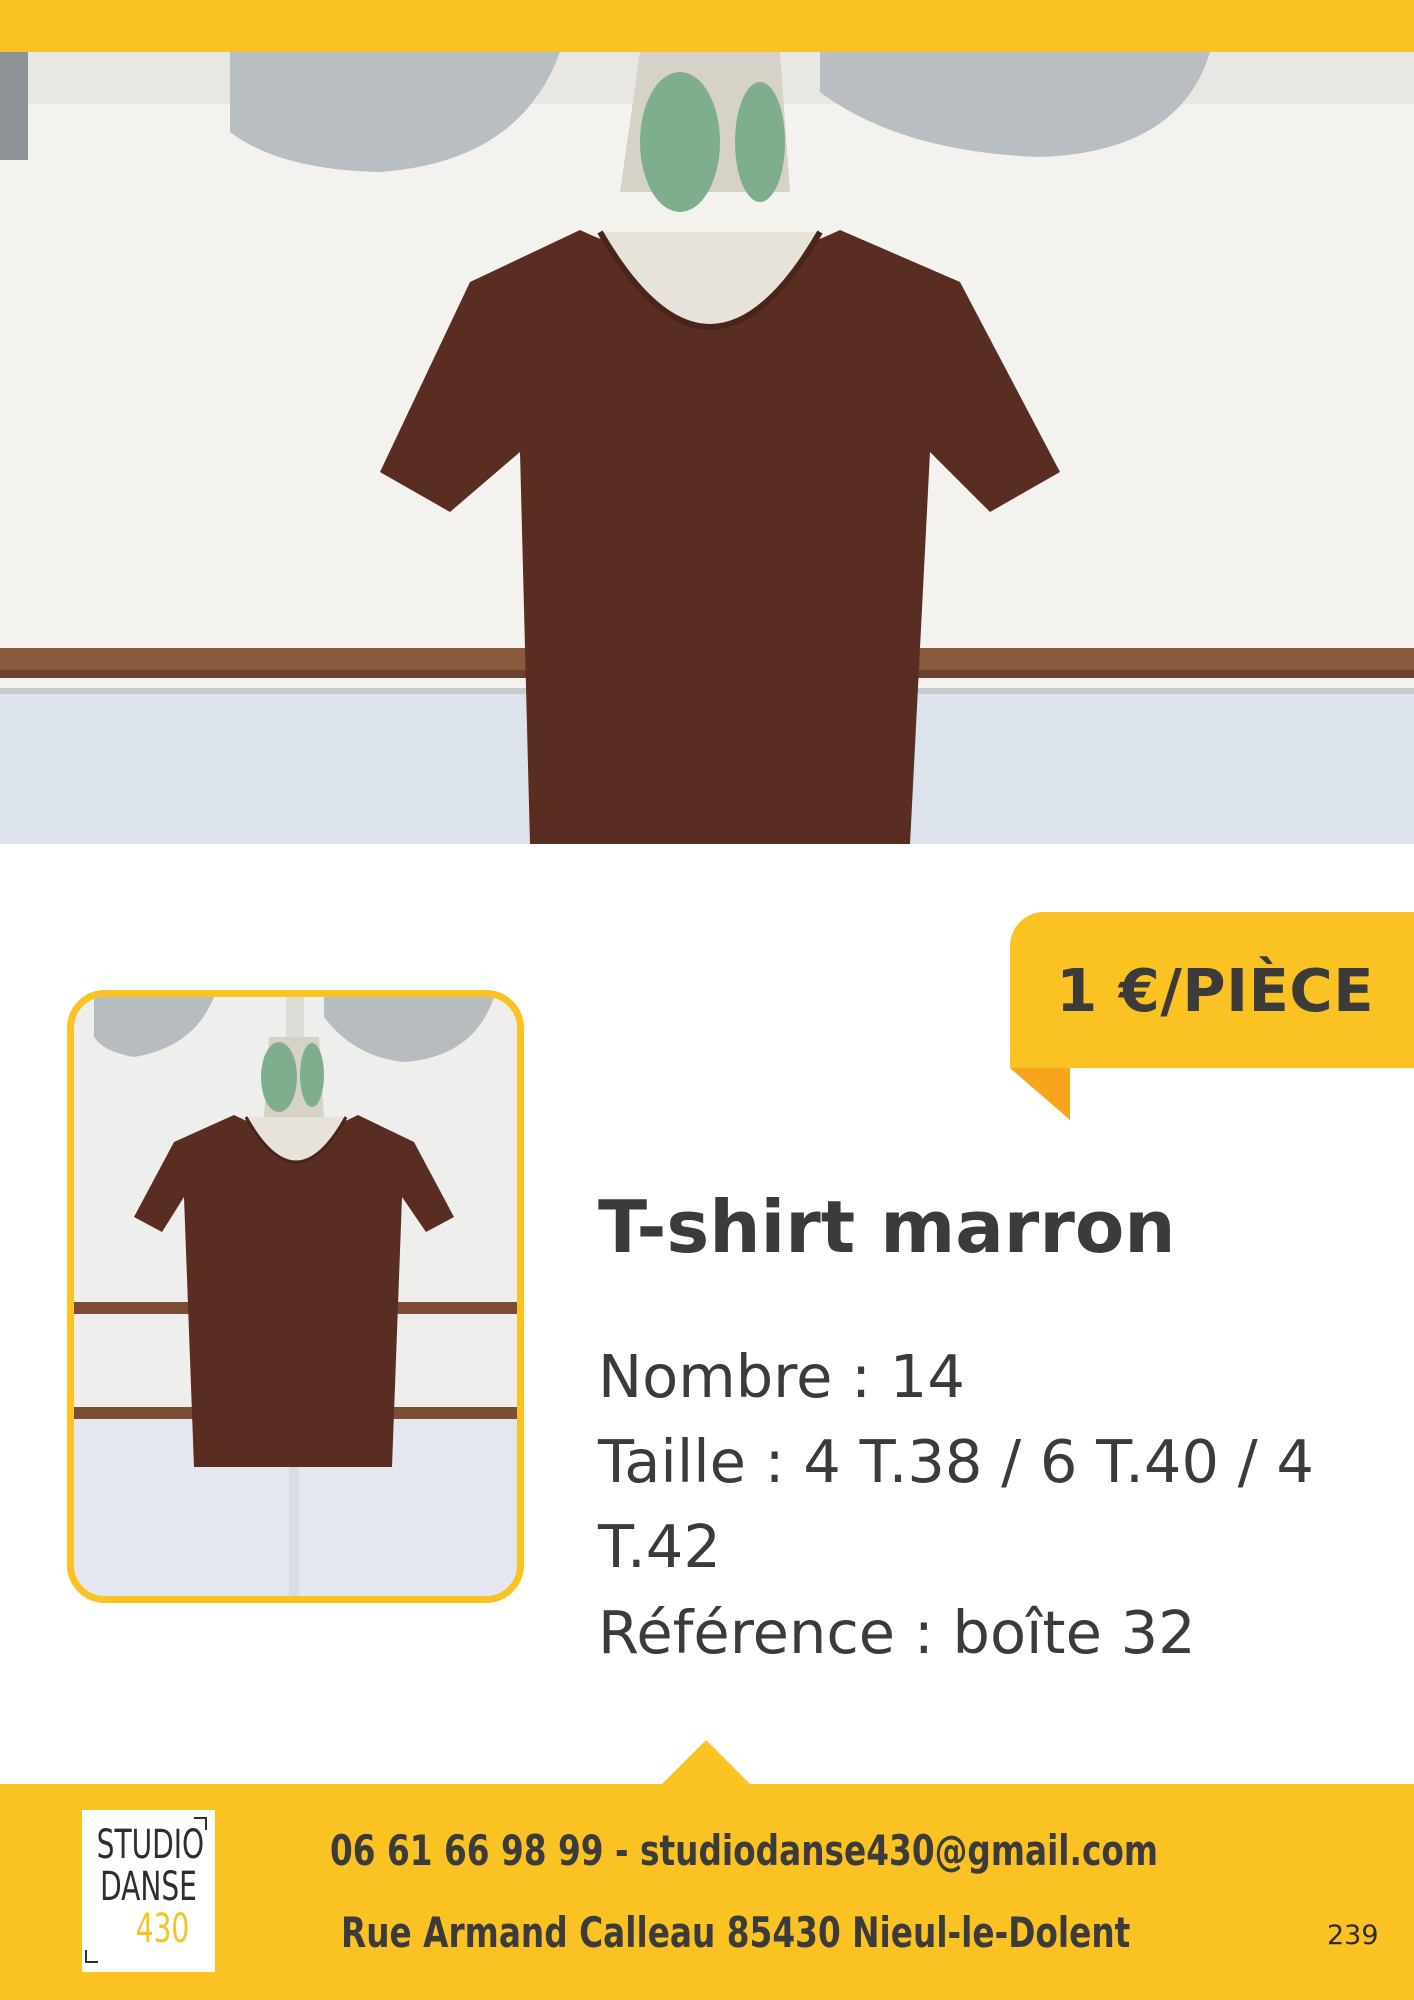 The width and height of the screenshot is (1414, 2000). Describe the element at coordinates (736, 1932) in the screenshot. I see `contact-address: Rue Armand Calleau 85430 Nieul-le-Dolent` at that location.